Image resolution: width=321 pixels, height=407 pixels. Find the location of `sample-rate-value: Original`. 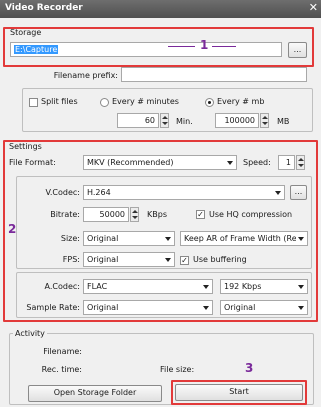

sample-rate-value: Original is located at coordinates (103, 307).